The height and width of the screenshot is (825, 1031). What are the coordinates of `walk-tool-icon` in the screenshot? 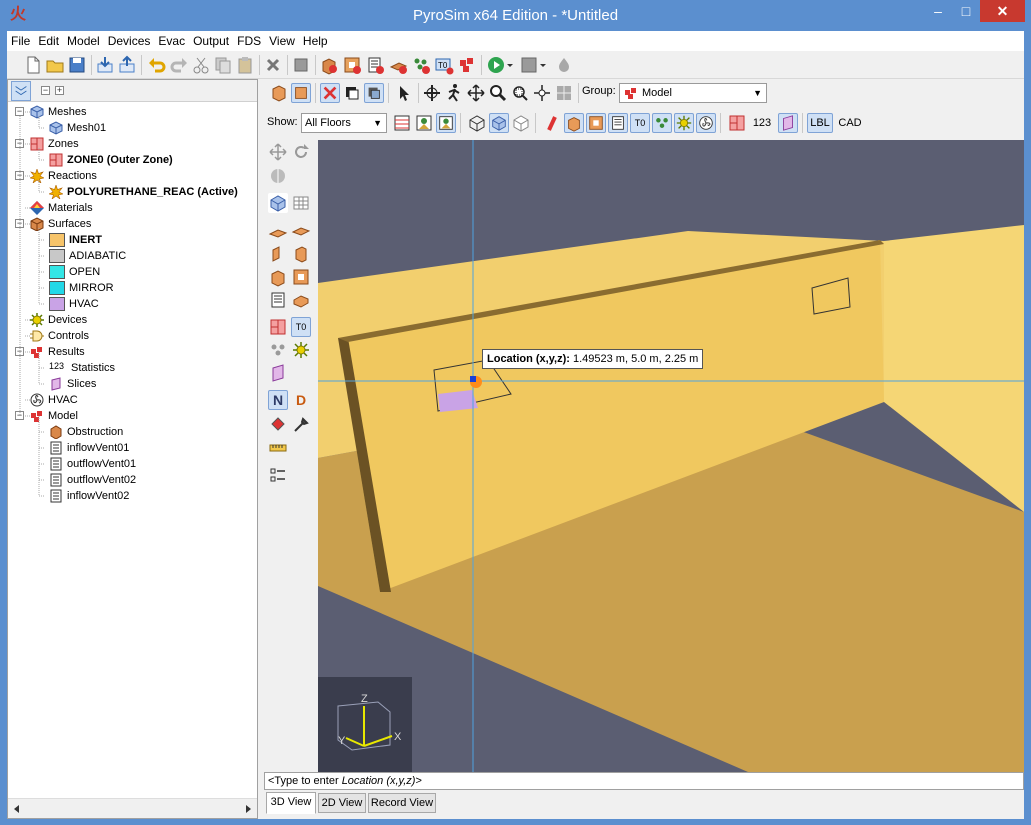 It's located at (454, 93).